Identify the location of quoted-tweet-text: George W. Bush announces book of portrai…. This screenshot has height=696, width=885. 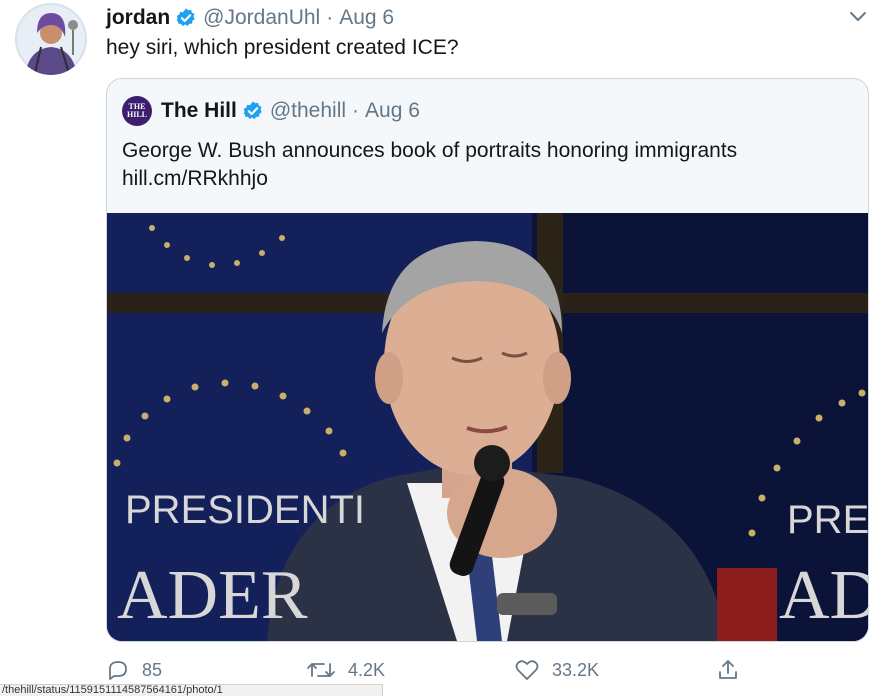
(430, 150).